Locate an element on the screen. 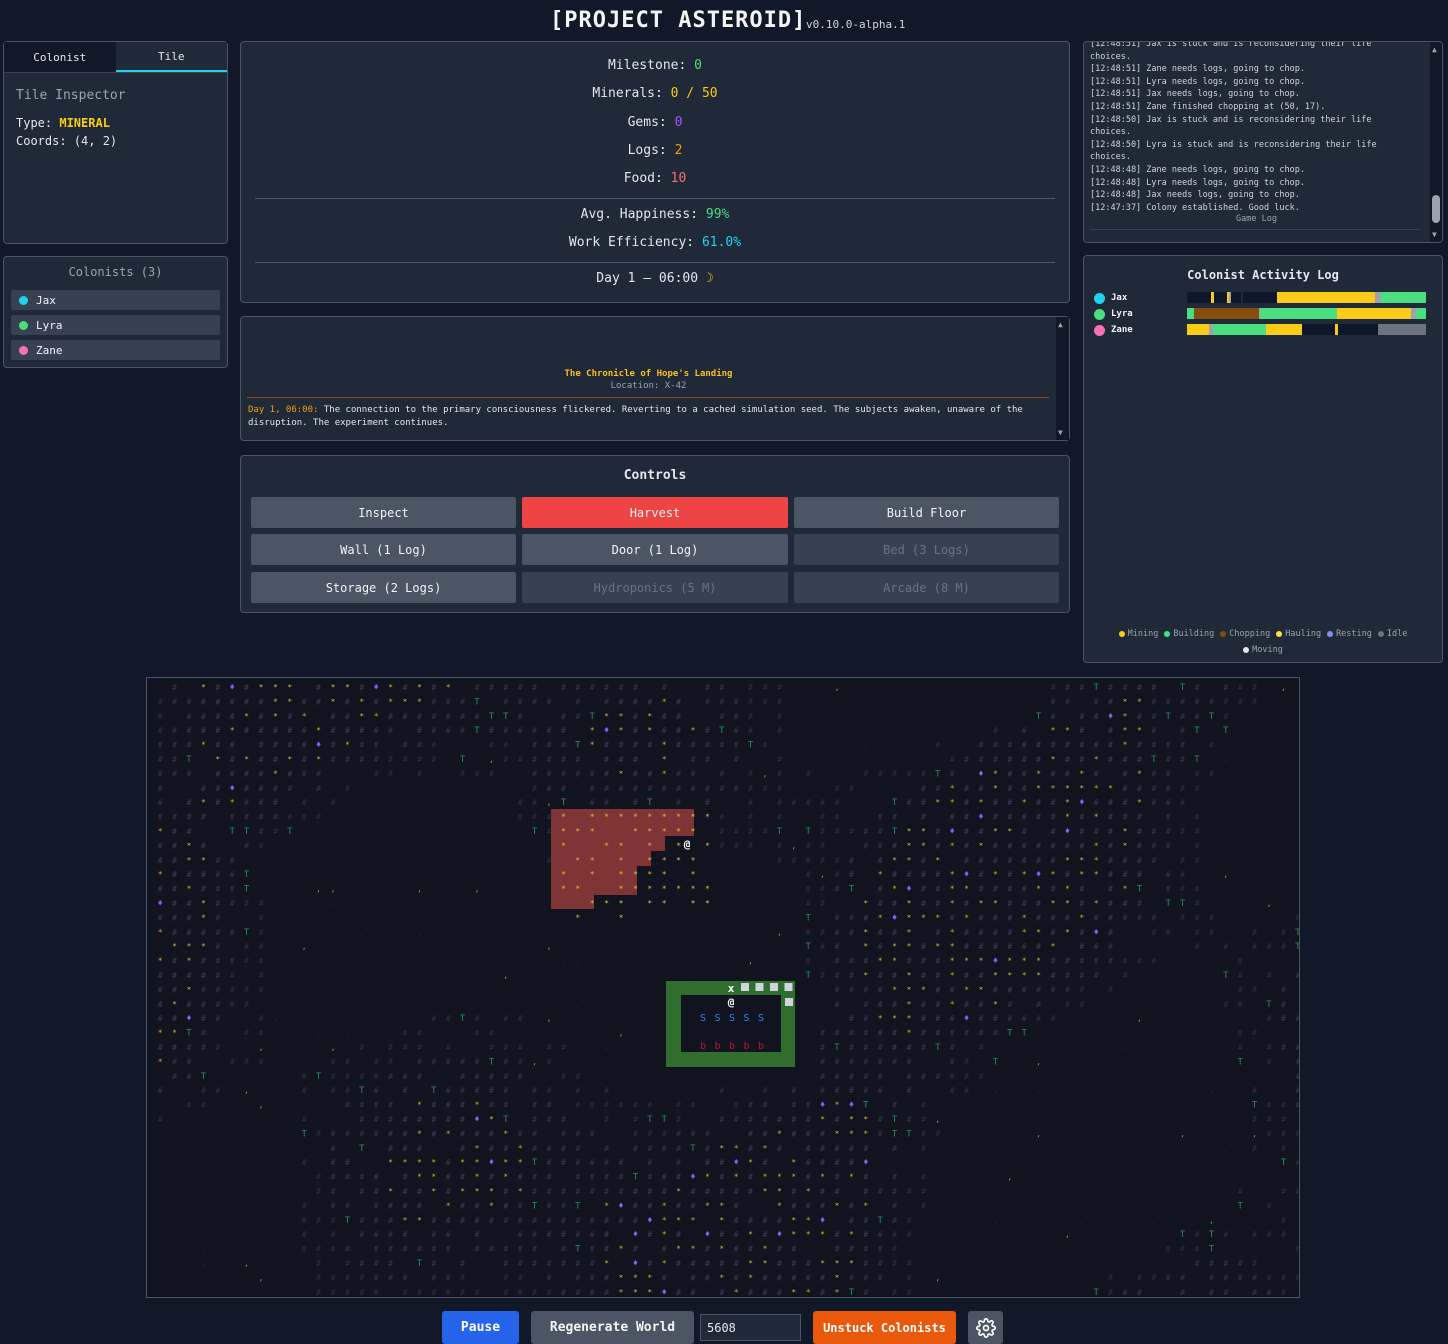  logs-stat: Logs: 2 is located at coordinates (655, 150).